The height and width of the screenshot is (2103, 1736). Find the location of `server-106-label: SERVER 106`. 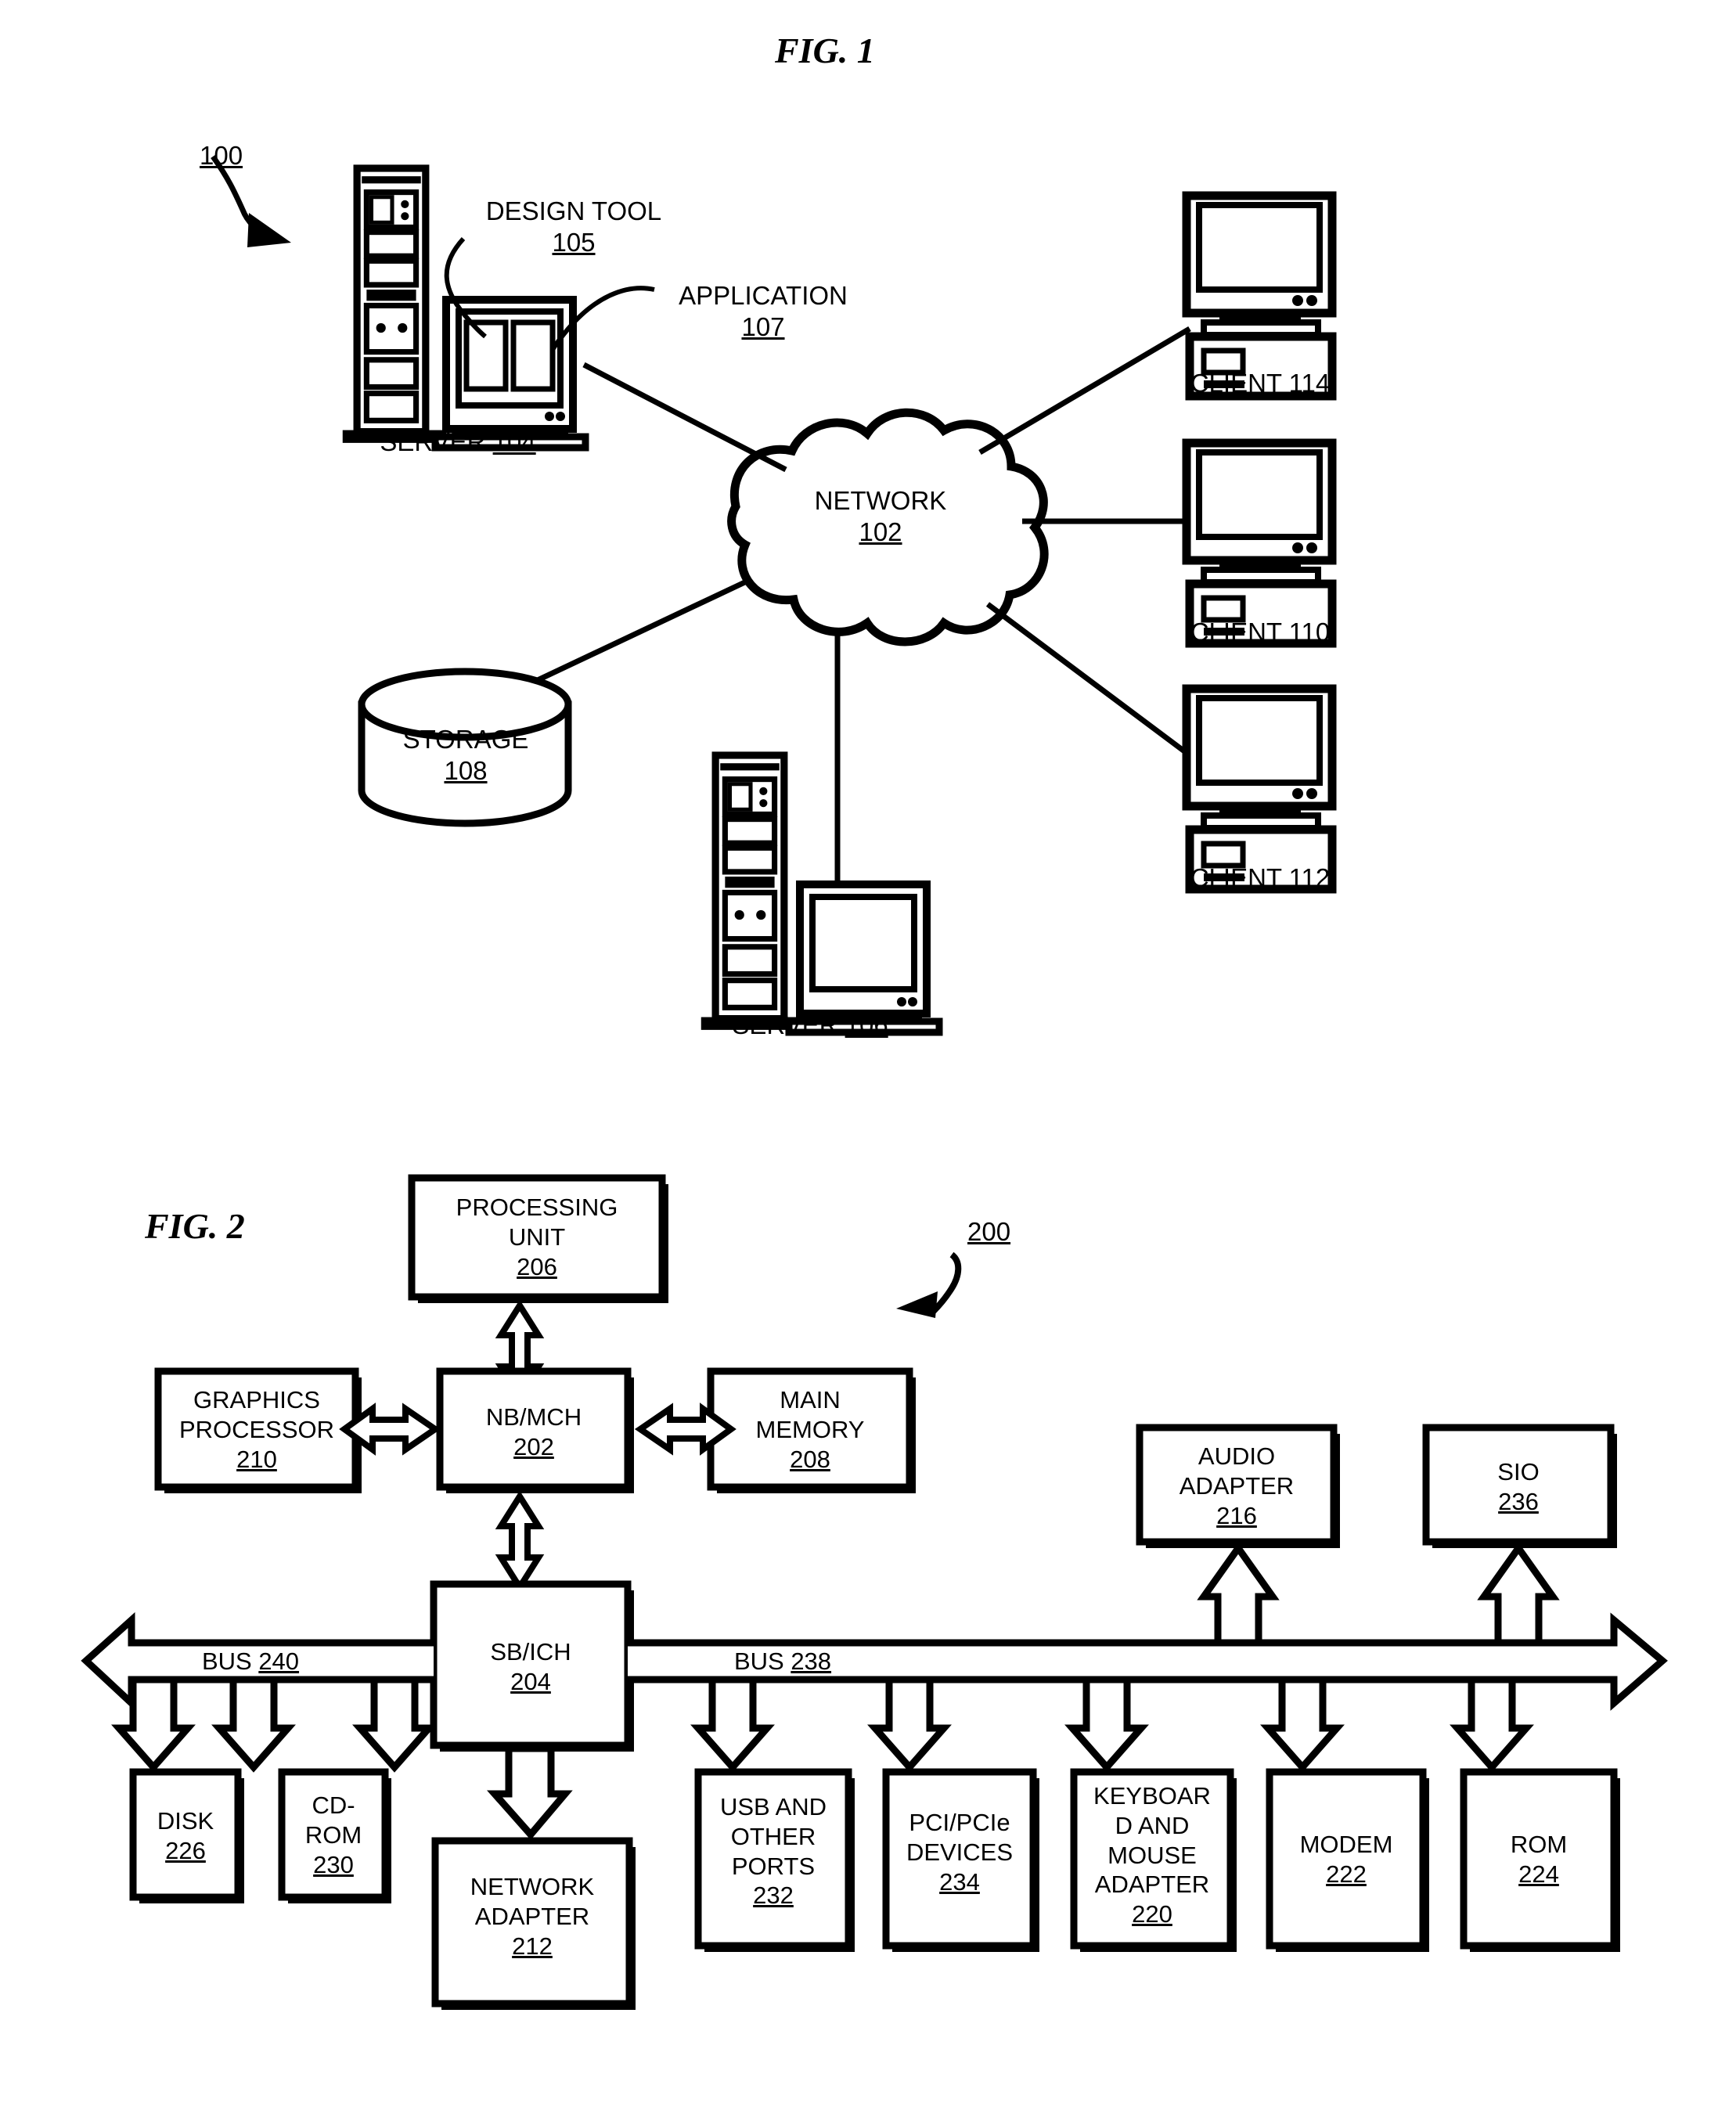

server-106-label: SERVER 106 is located at coordinates (810, 1025).